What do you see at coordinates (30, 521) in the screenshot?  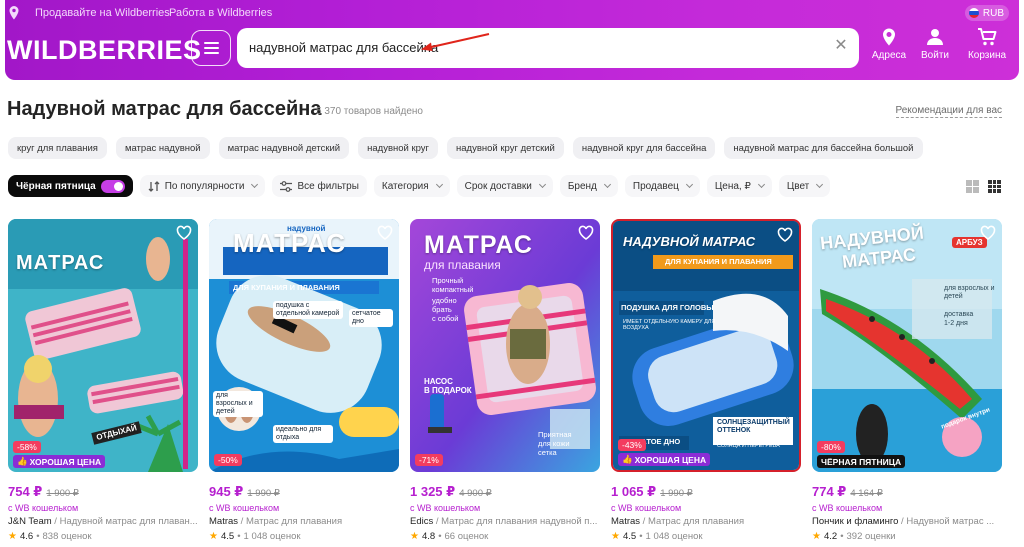 I see `brand-name: J&N Team` at bounding box center [30, 521].